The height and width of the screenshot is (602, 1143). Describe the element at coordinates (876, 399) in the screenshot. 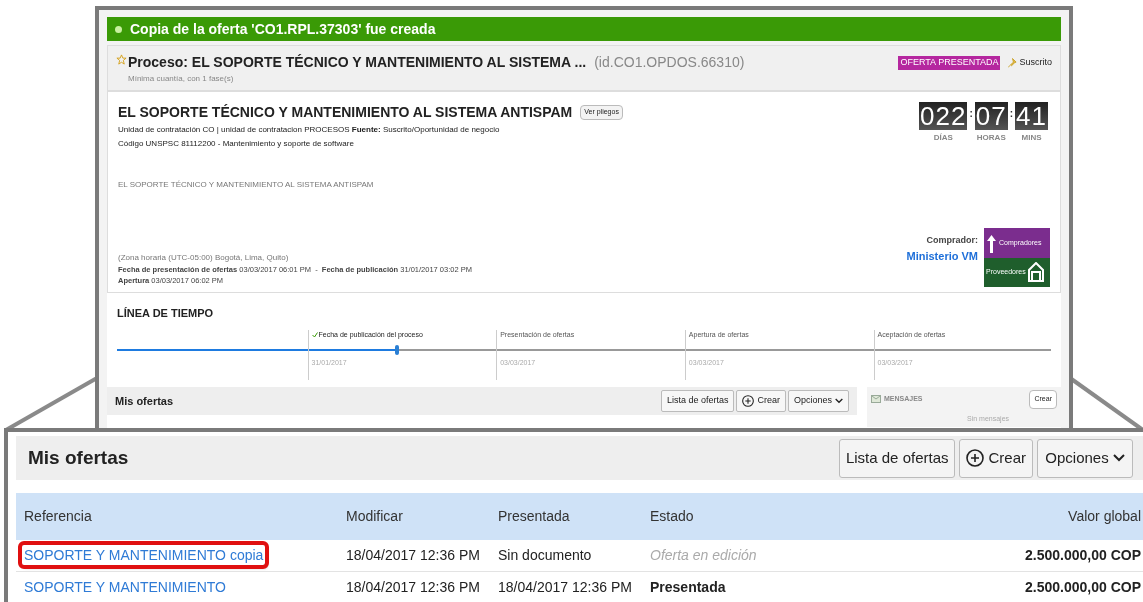

I see `envelope-icon` at that location.